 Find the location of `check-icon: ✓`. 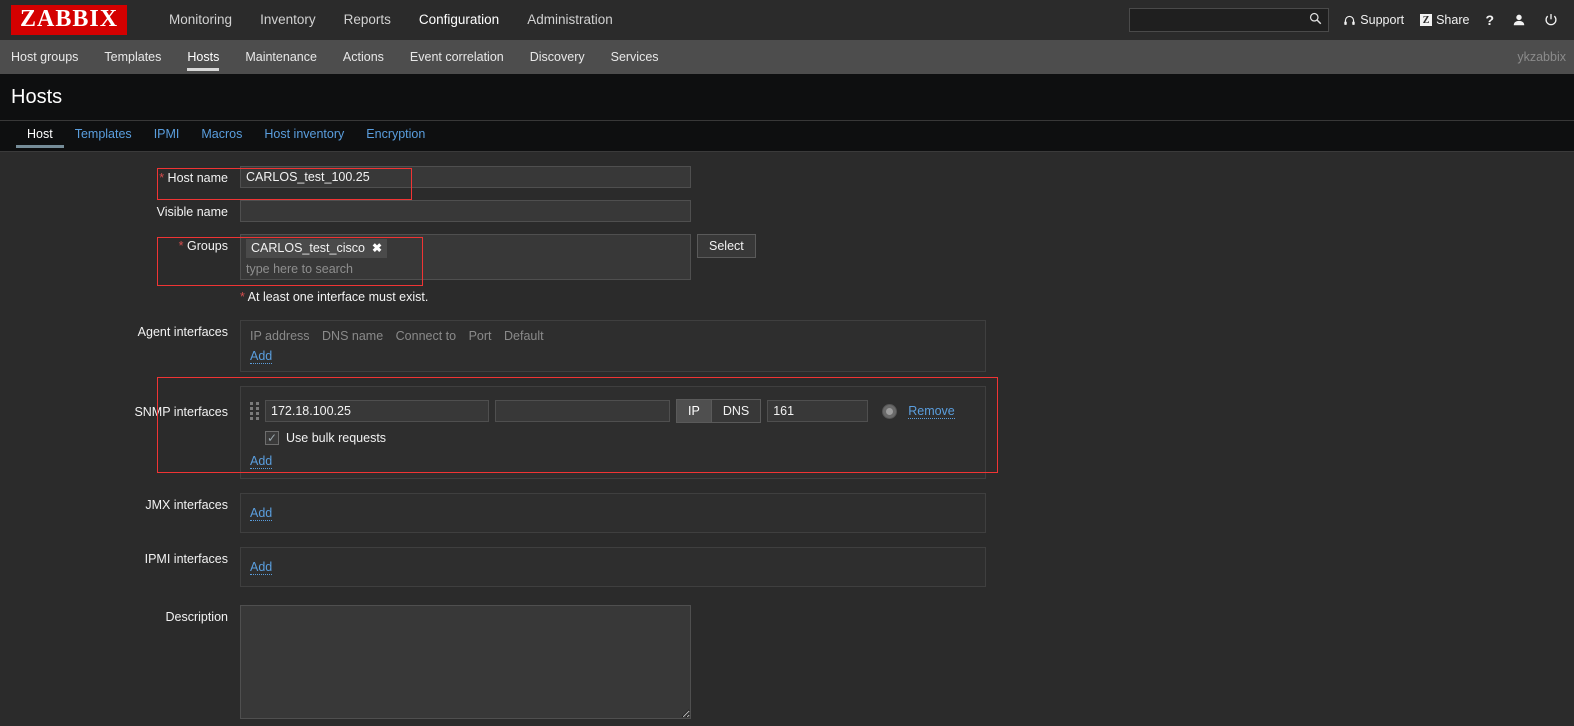

check-icon: ✓ is located at coordinates (272, 438).